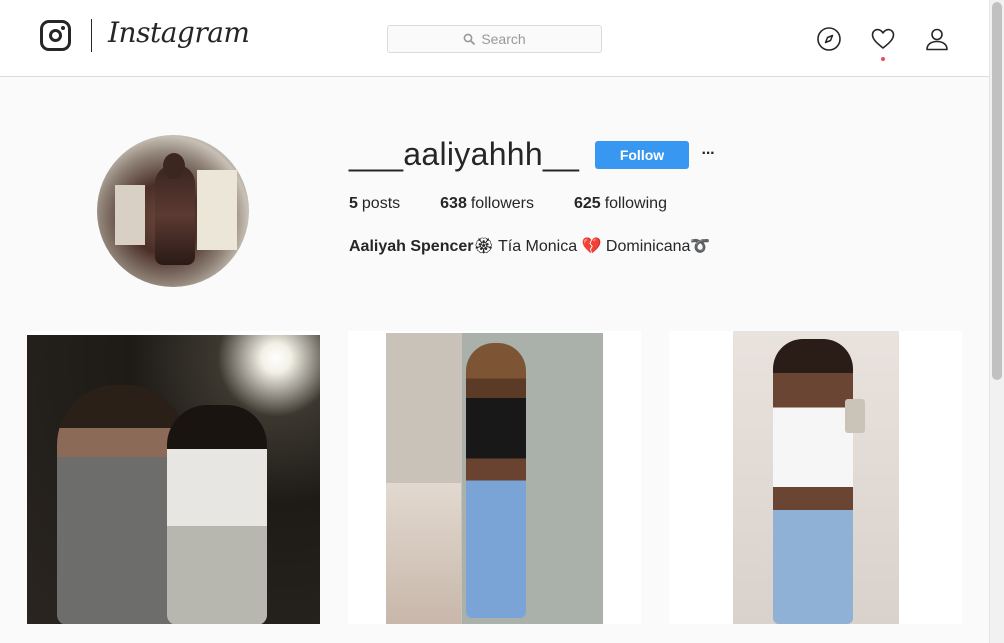  What do you see at coordinates (469, 39) in the screenshot?
I see `search-icon` at bounding box center [469, 39].